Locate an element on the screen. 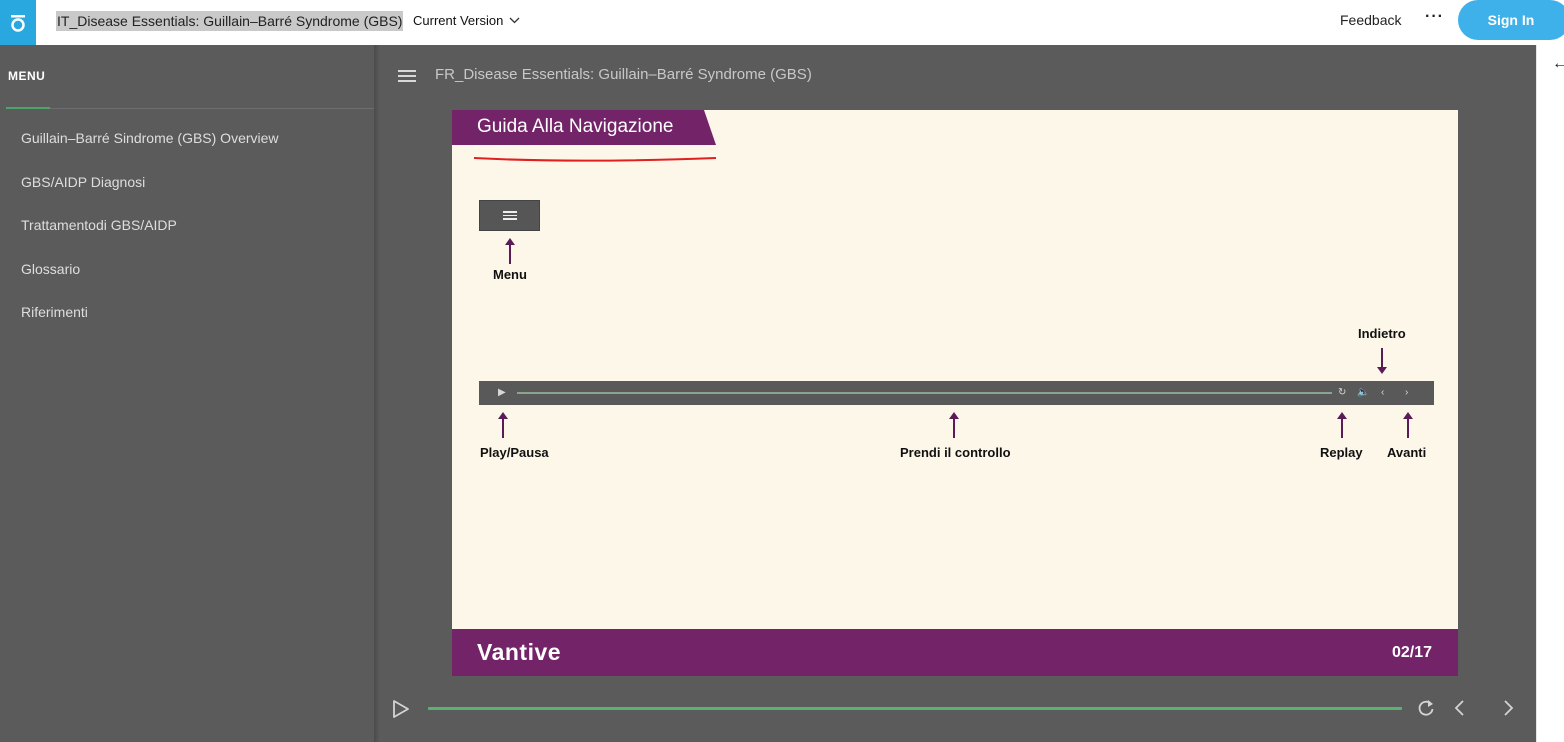 This screenshot has width=1564, height=742. chevron-down-icon is located at coordinates (514, 20).